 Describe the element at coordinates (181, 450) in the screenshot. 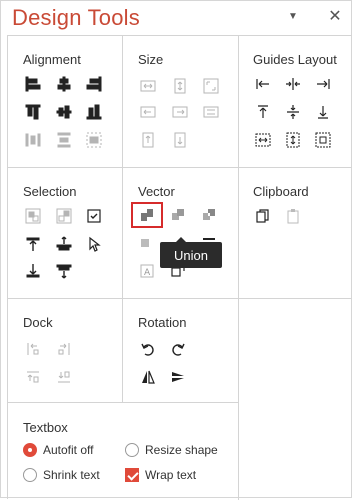

I see `resize-shape-label: Resize shape` at that location.